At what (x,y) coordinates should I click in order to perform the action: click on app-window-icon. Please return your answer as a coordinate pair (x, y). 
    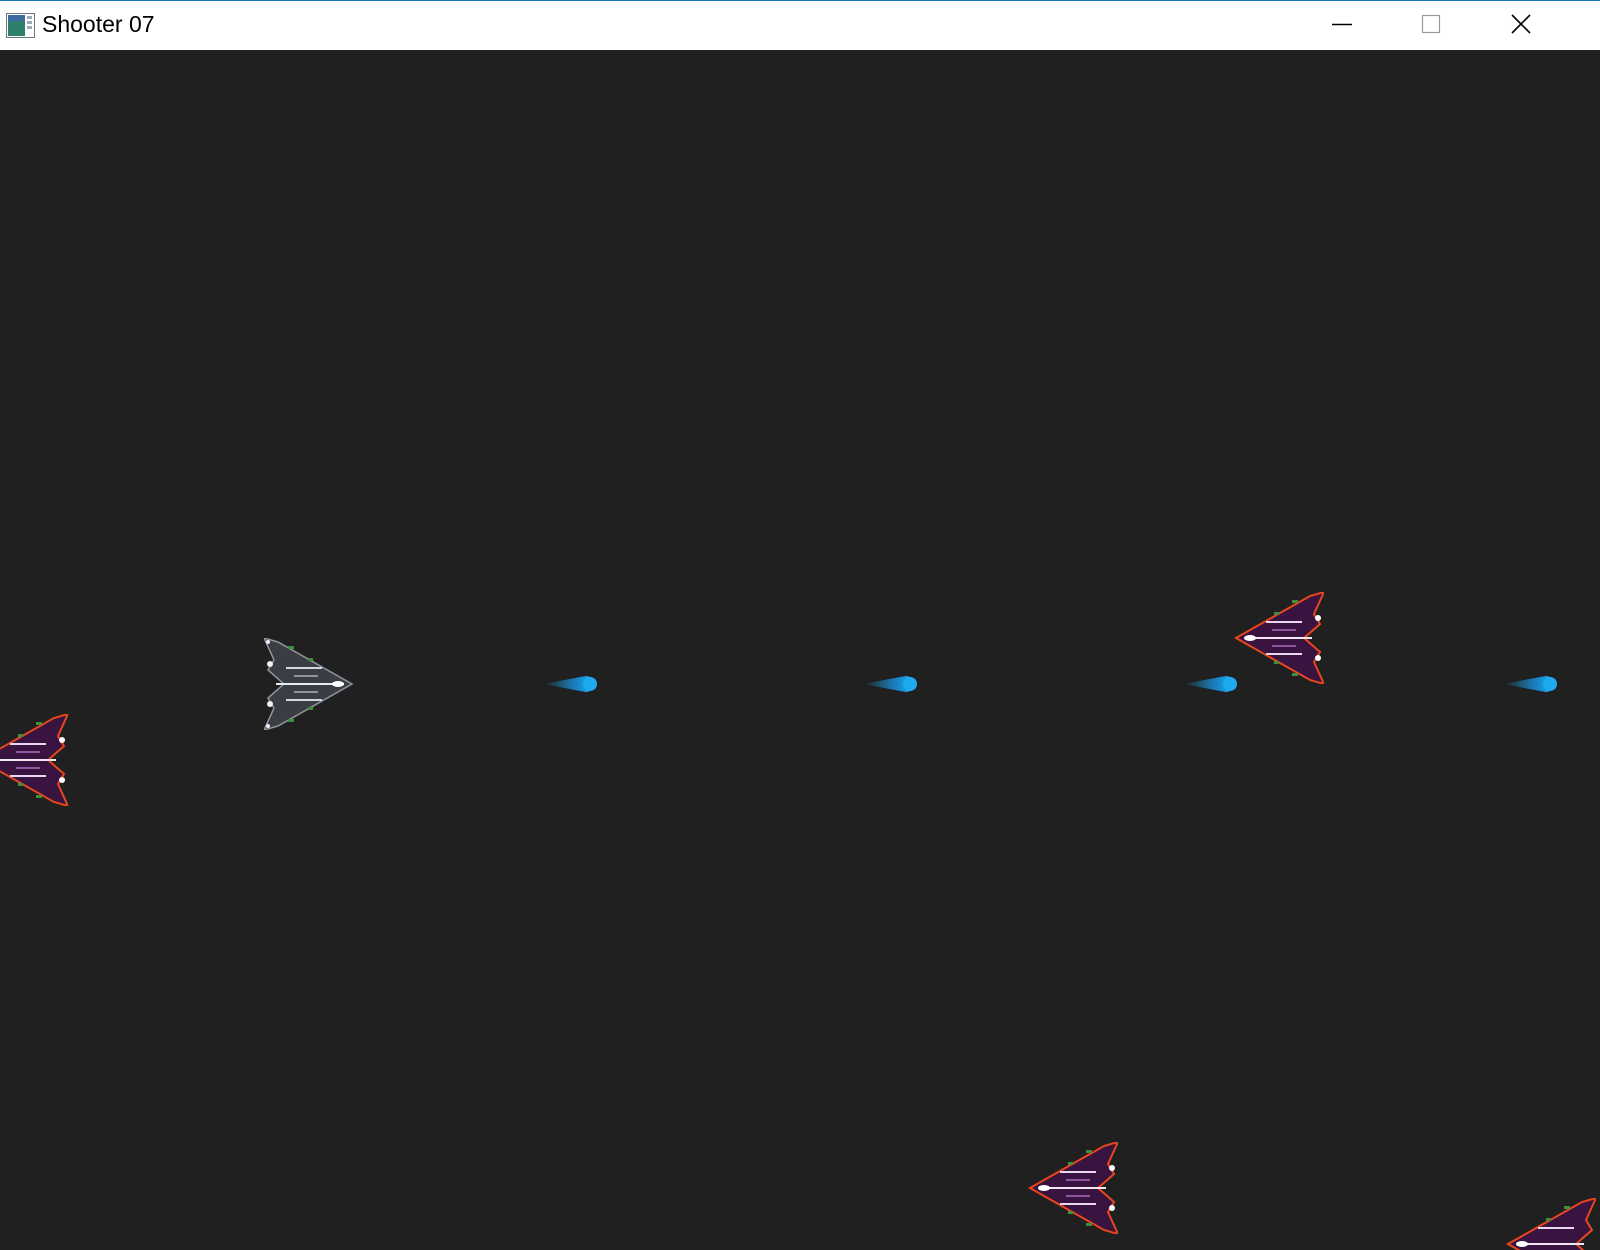
    Looking at the image, I should click on (20, 25).